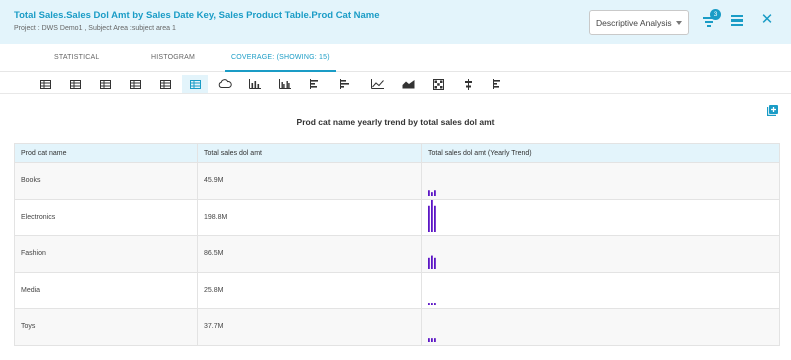 The width and height of the screenshot is (791, 360). Describe the element at coordinates (634, 22) in the screenshot. I see `analysis-type-value: Descriptive Analysis` at that location.